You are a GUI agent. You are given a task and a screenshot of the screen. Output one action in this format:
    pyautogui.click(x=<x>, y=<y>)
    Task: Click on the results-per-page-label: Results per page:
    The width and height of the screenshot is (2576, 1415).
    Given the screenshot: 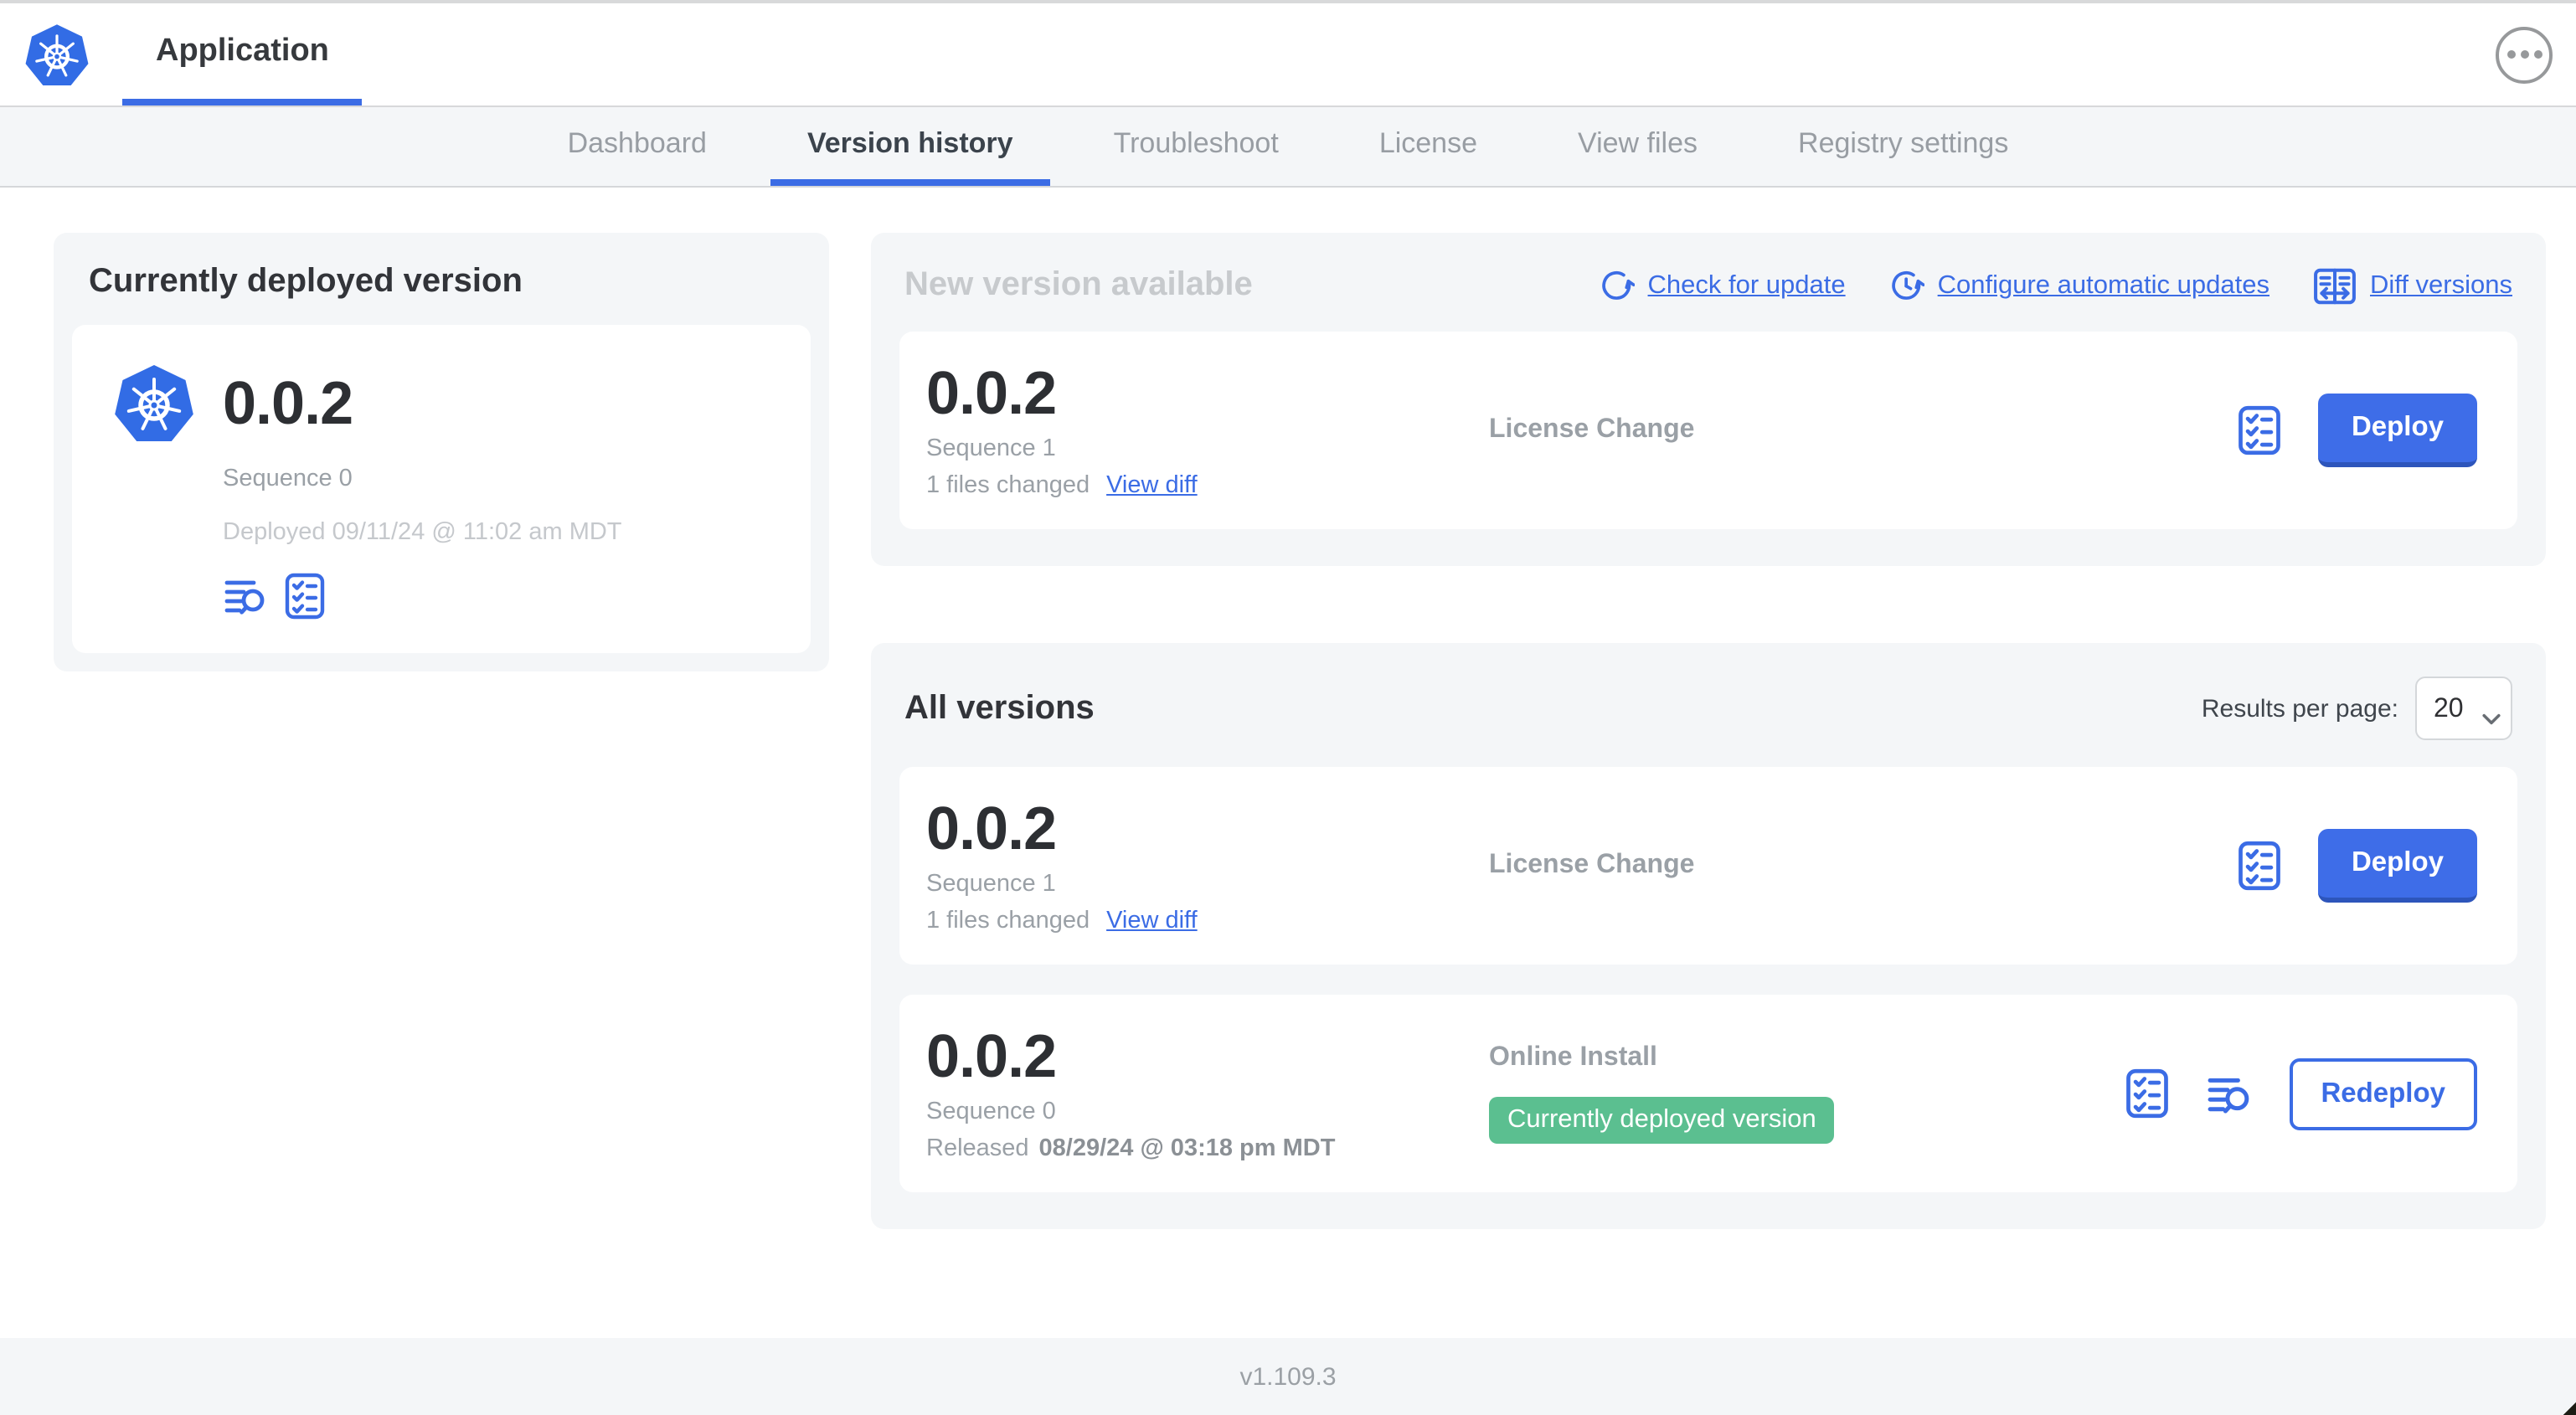 What is the action you would take?
    pyautogui.click(x=2299, y=708)
    